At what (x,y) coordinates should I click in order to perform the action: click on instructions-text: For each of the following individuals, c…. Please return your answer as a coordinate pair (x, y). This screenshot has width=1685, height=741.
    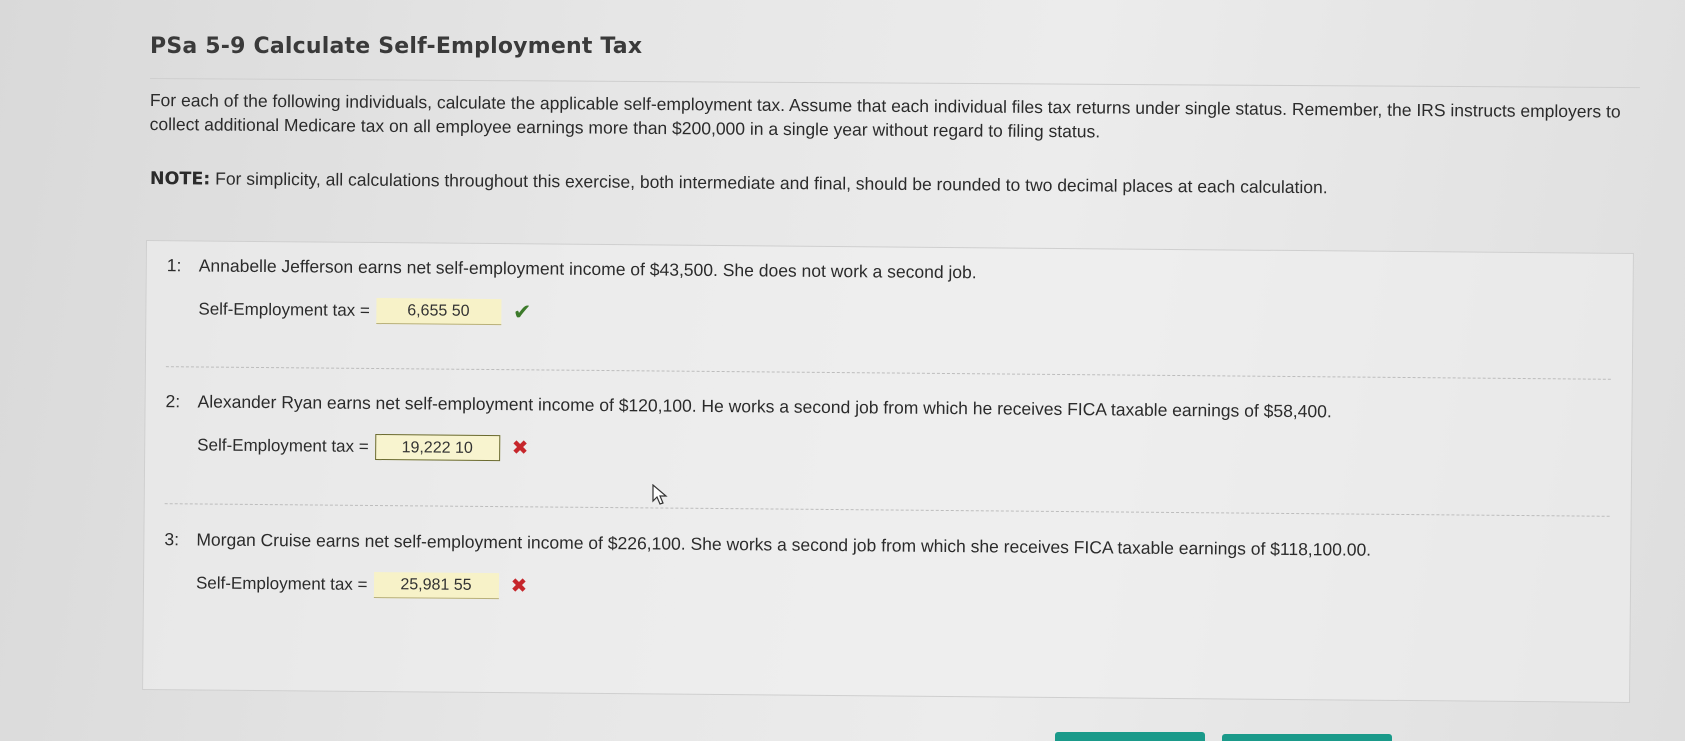
    Looking at the image, I should click on (885, 115).